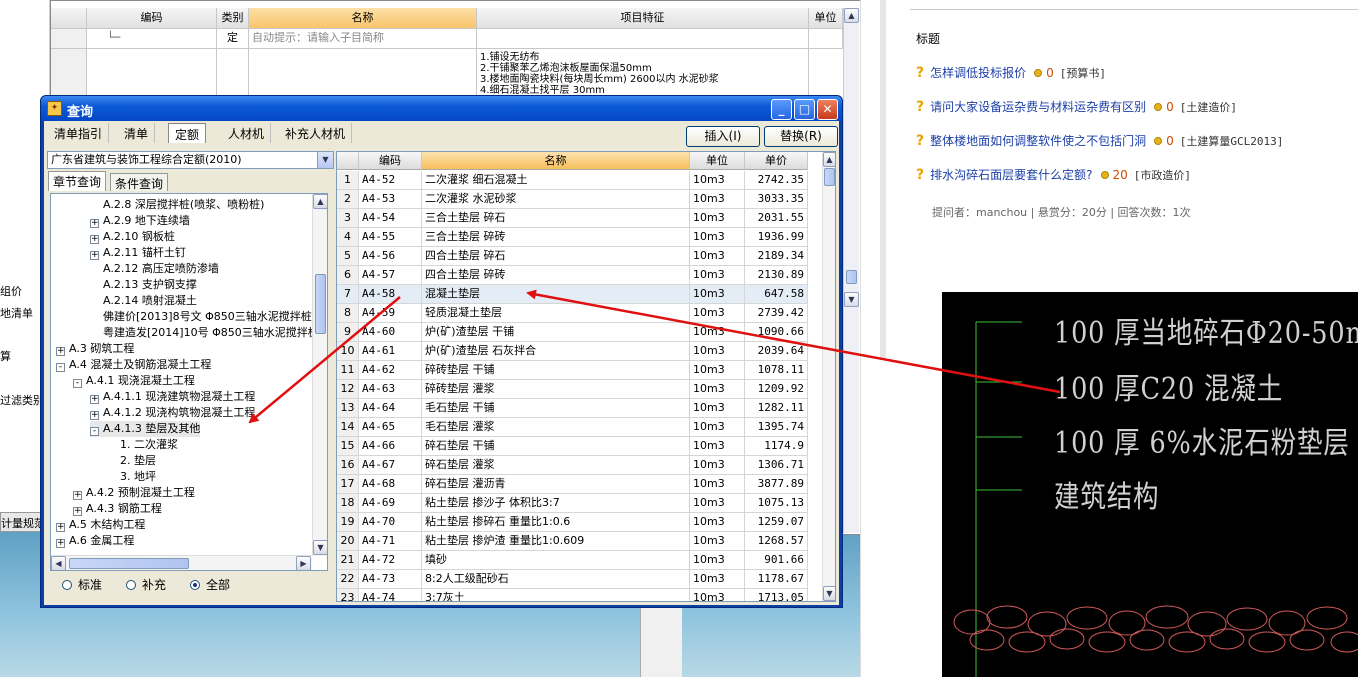 This screenshot has width=1358, height=677. I want to click on row-price: 1395.74, so click(776, 427).